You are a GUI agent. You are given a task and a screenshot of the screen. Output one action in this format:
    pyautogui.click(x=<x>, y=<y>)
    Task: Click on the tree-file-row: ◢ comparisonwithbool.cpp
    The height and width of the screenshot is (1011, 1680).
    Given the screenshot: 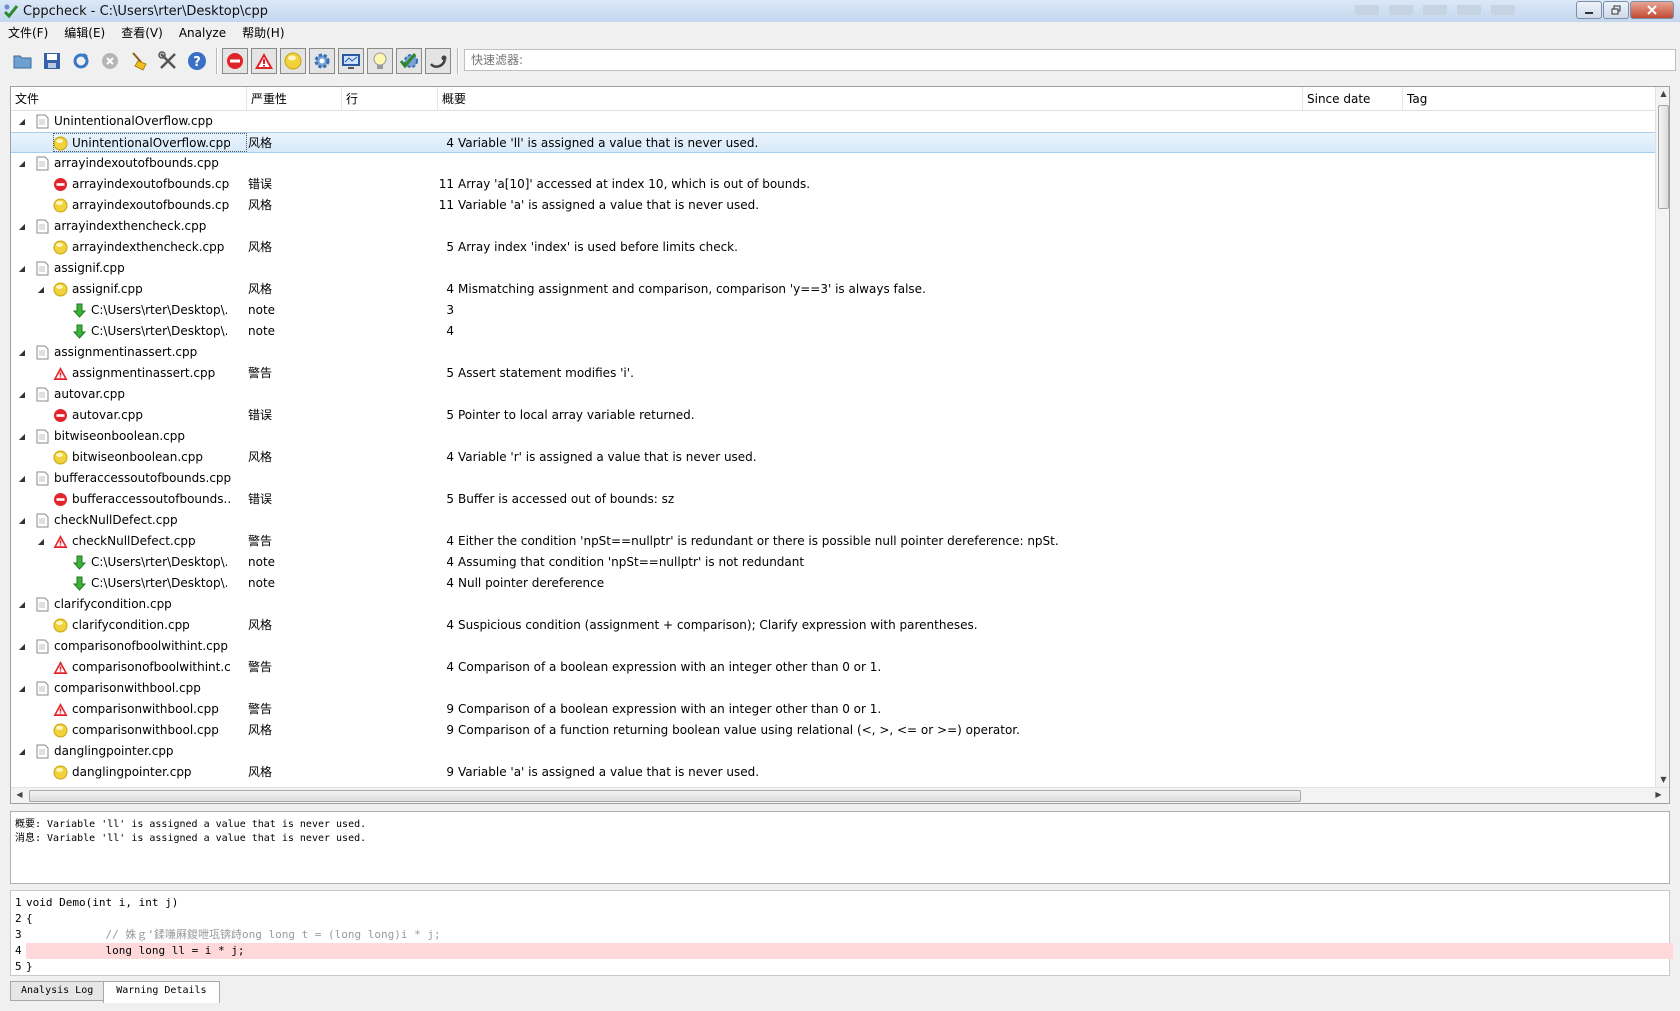 What is the action you would take?
    pyautogui.click(x=833, y=688)
    